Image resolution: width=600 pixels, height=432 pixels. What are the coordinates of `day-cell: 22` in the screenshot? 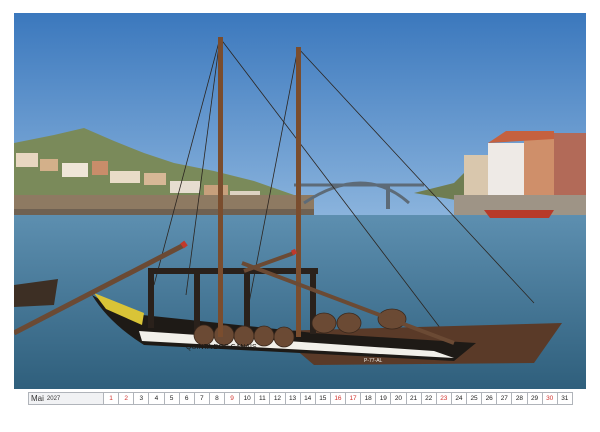 It's located at (429, 398).